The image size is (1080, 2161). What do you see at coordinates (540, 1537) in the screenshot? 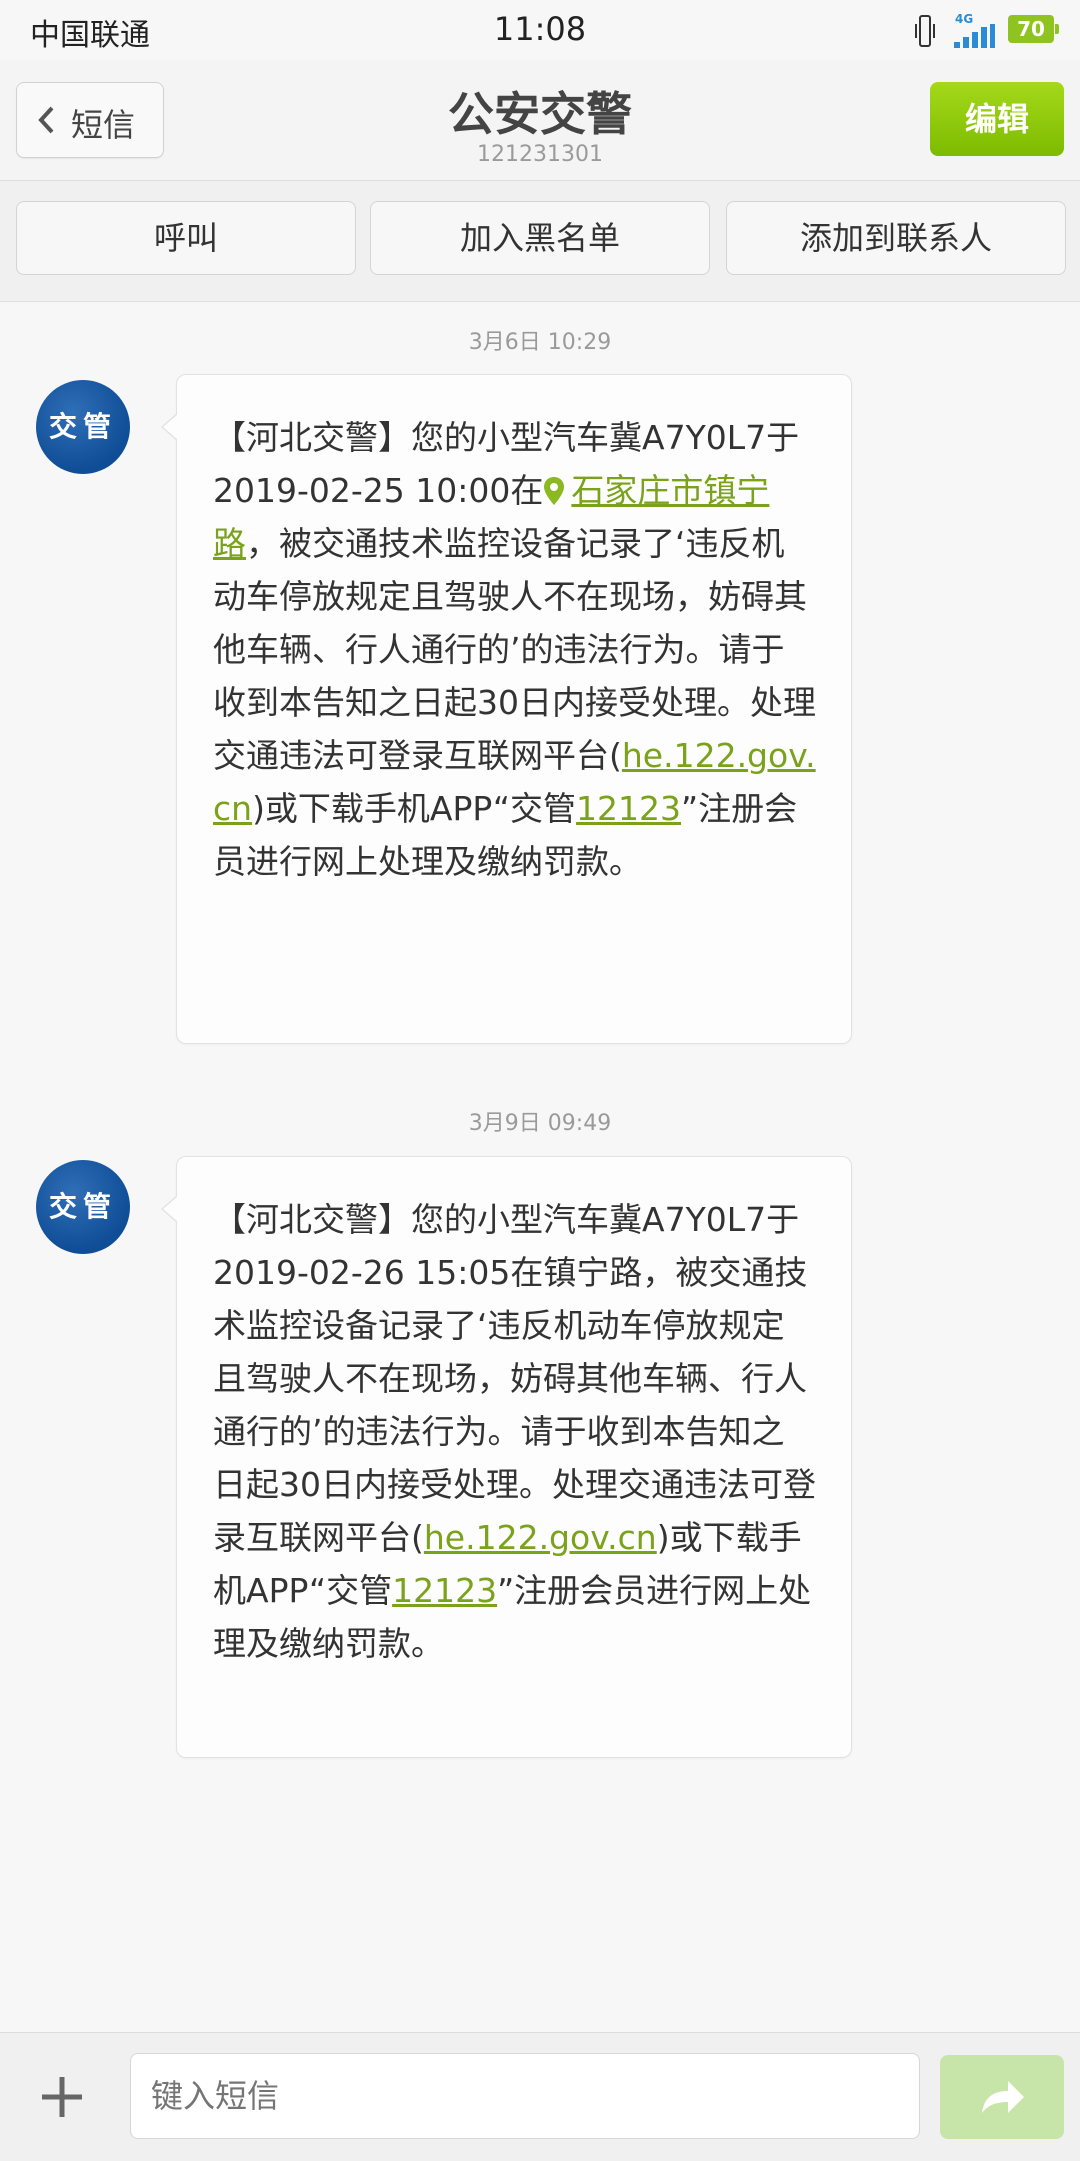
I see `website-link: he.122.gov.cn` at bounding box center [540, 1537].